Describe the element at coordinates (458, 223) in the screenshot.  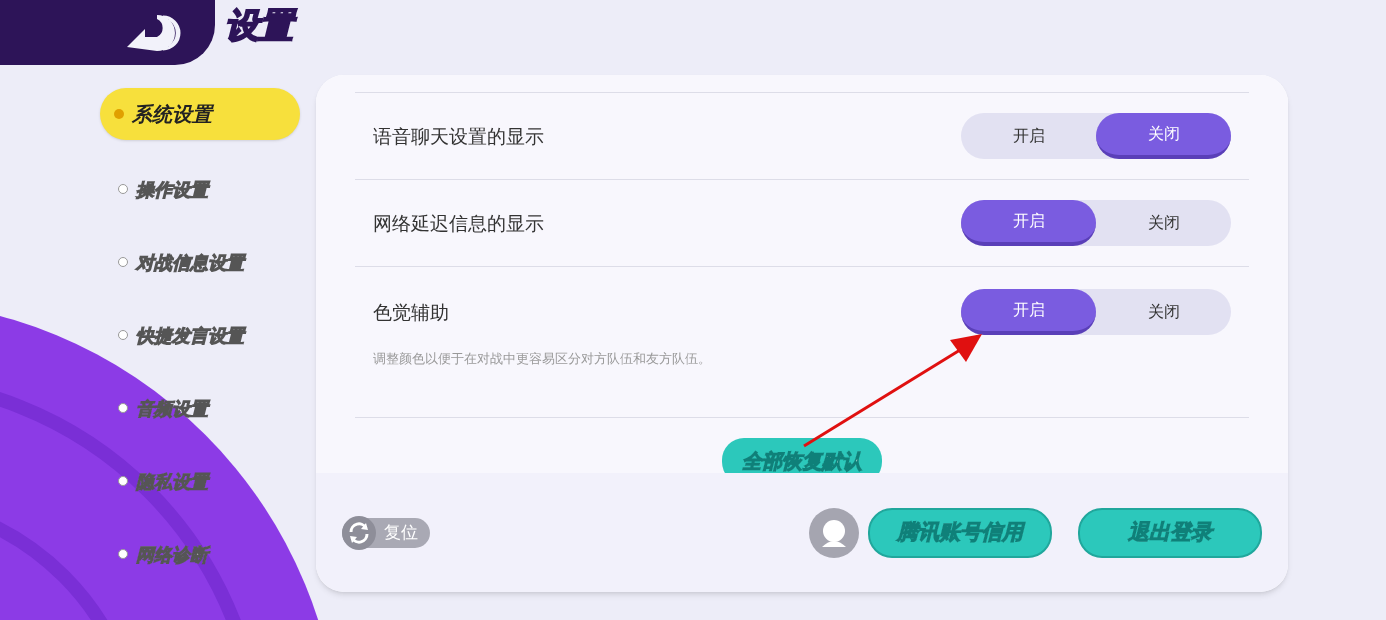
I see `setting-label: 网络延迟信息的显示` at that location.